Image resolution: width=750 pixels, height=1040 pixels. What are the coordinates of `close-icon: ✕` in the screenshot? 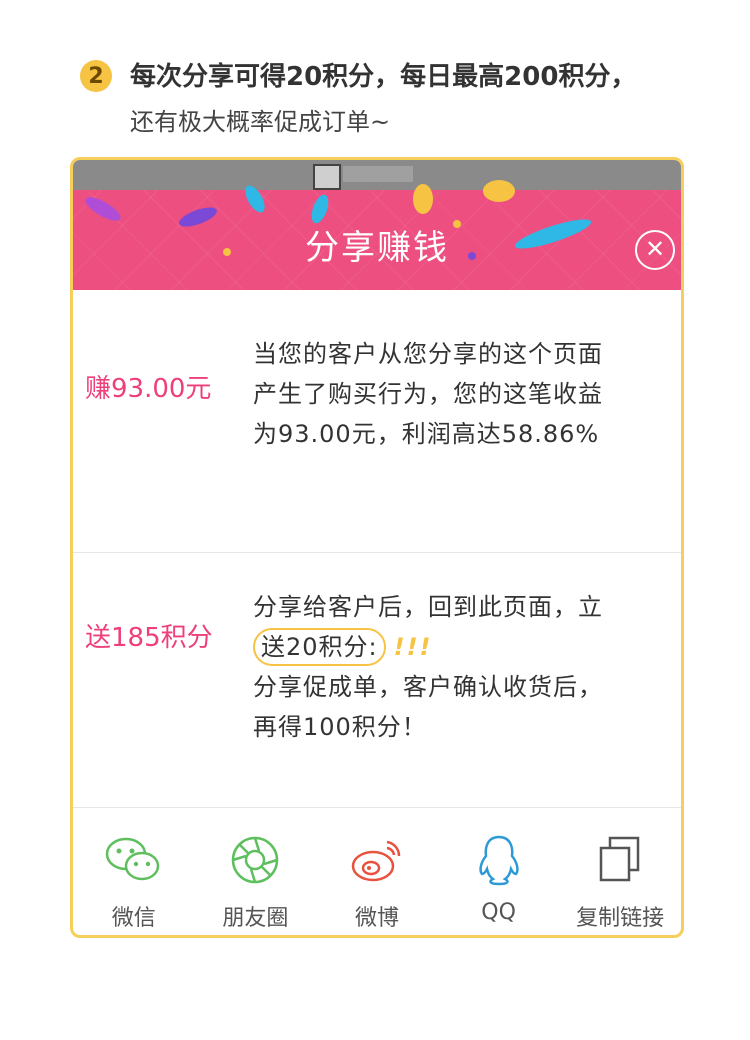 It's located at (655, 250).